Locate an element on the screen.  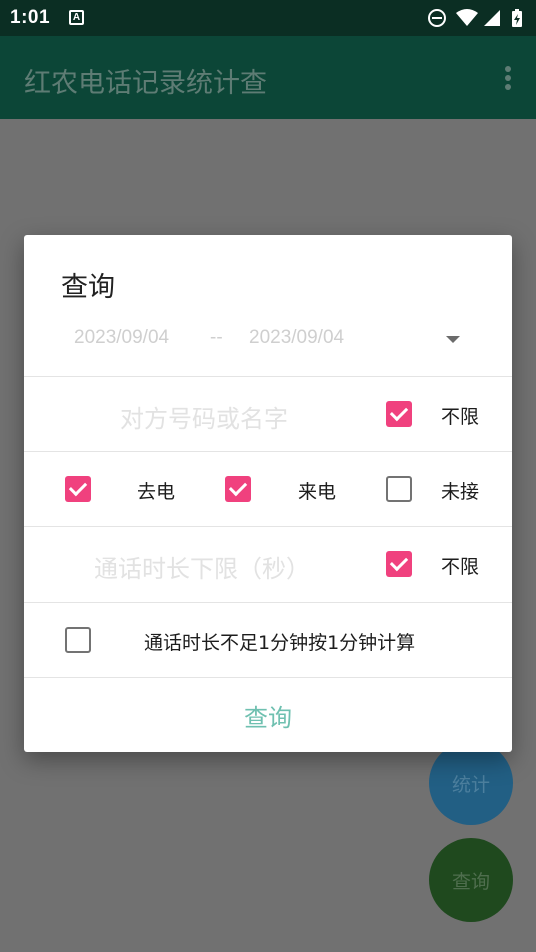
submit-query-label: 查询 is located at coordinates (268, 718).